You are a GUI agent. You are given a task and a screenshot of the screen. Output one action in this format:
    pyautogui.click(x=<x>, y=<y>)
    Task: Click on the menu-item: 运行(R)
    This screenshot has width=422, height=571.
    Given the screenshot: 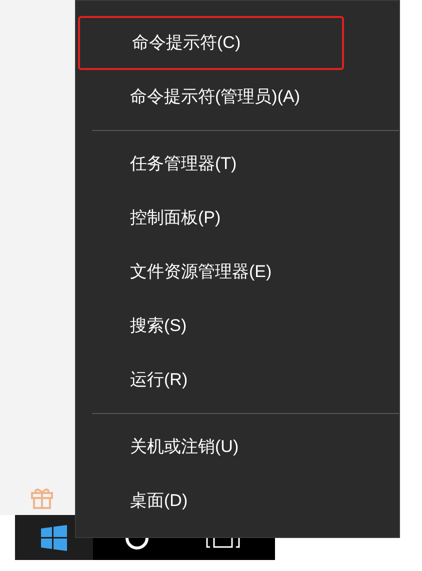 What is the action you would take?
    pyautogui.click(x=236, y=380)
    